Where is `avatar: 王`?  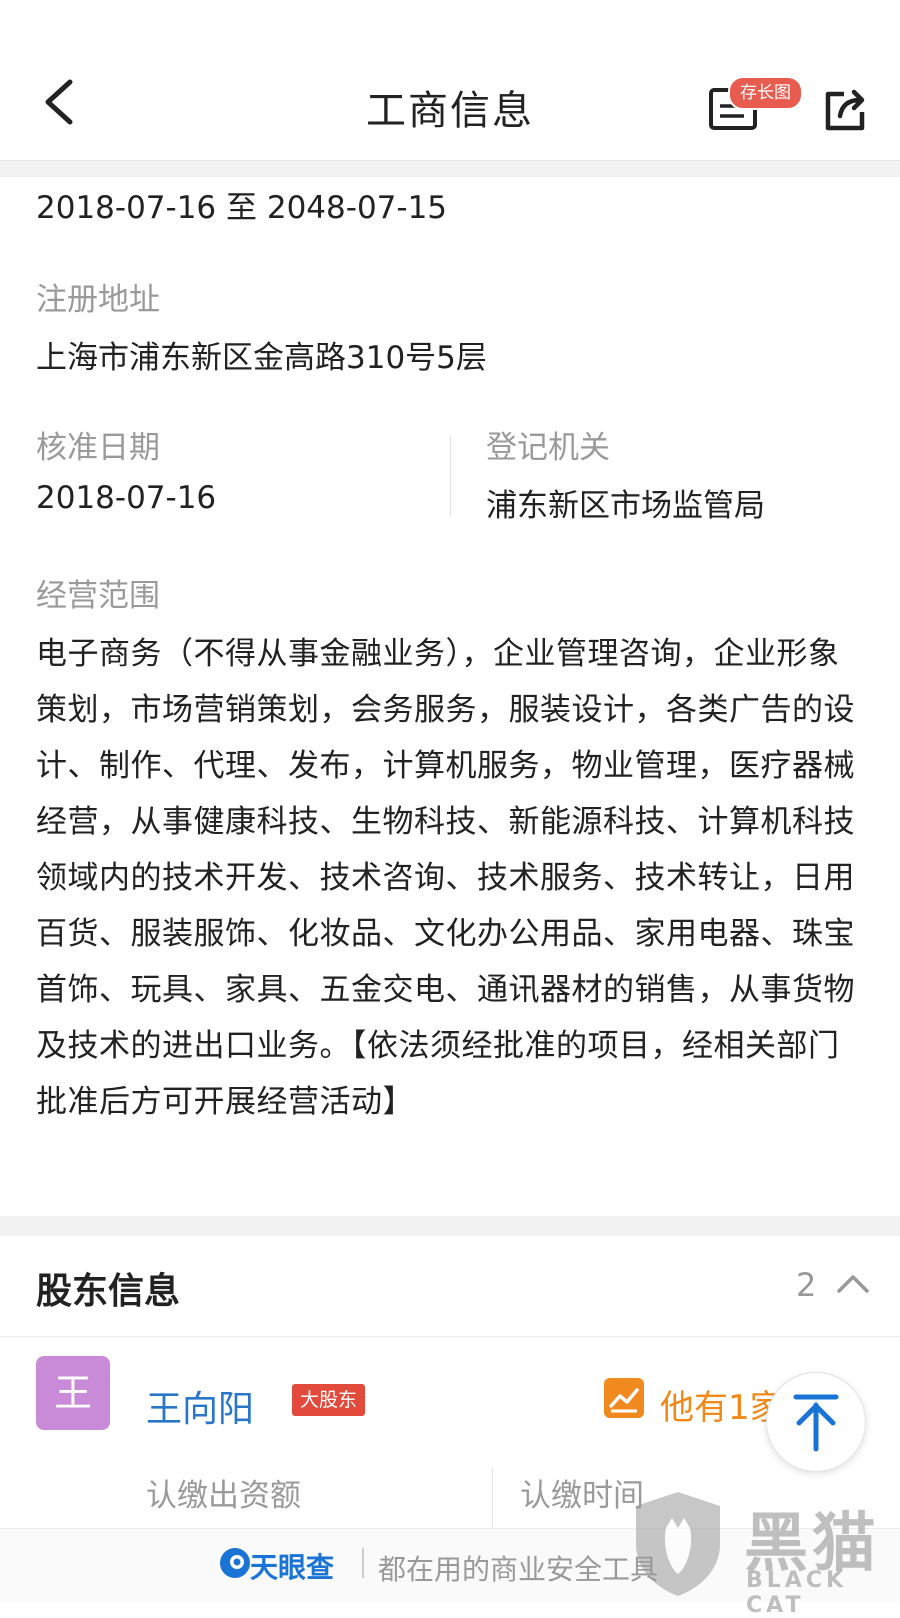
avatar: 王 is located at coordinates (73, 1393).